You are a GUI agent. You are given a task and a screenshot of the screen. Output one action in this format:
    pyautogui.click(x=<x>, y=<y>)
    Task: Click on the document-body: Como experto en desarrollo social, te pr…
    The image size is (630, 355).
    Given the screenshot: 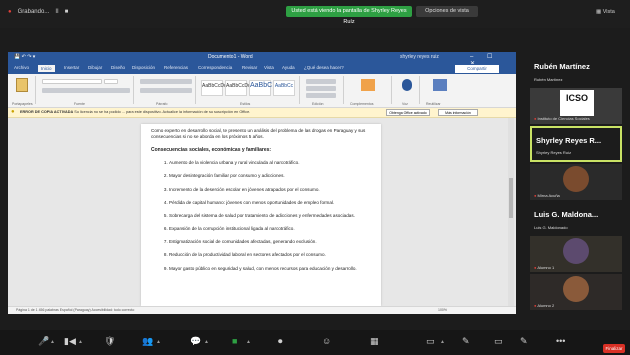 What is the action you would take?
    pyautogui.click(x=262, y=203)
    